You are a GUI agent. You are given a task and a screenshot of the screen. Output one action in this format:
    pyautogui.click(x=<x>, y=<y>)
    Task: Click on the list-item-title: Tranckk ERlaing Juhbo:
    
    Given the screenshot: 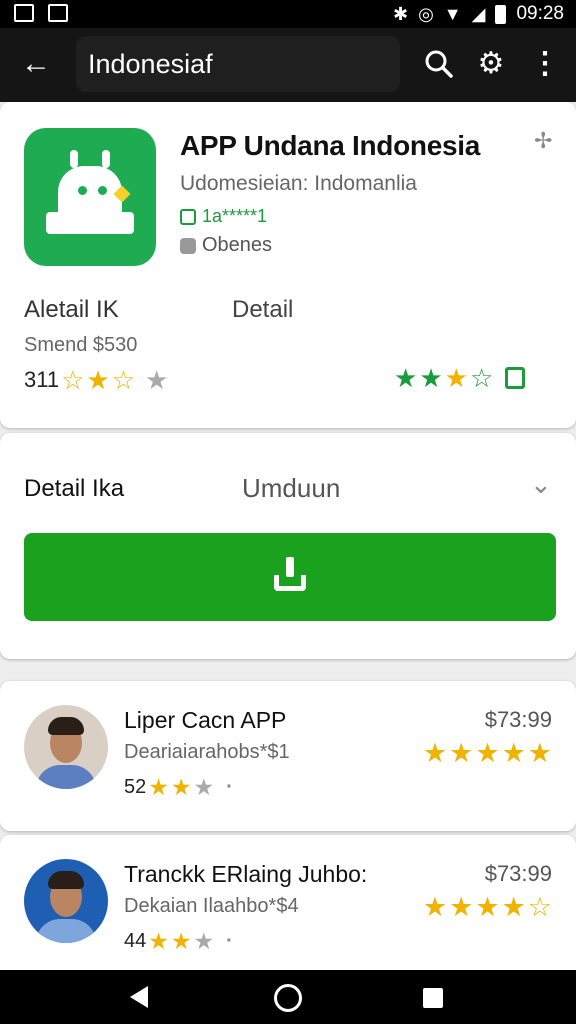 What is the action you would take?
    pyautogui.click(x=246, y=874)
    